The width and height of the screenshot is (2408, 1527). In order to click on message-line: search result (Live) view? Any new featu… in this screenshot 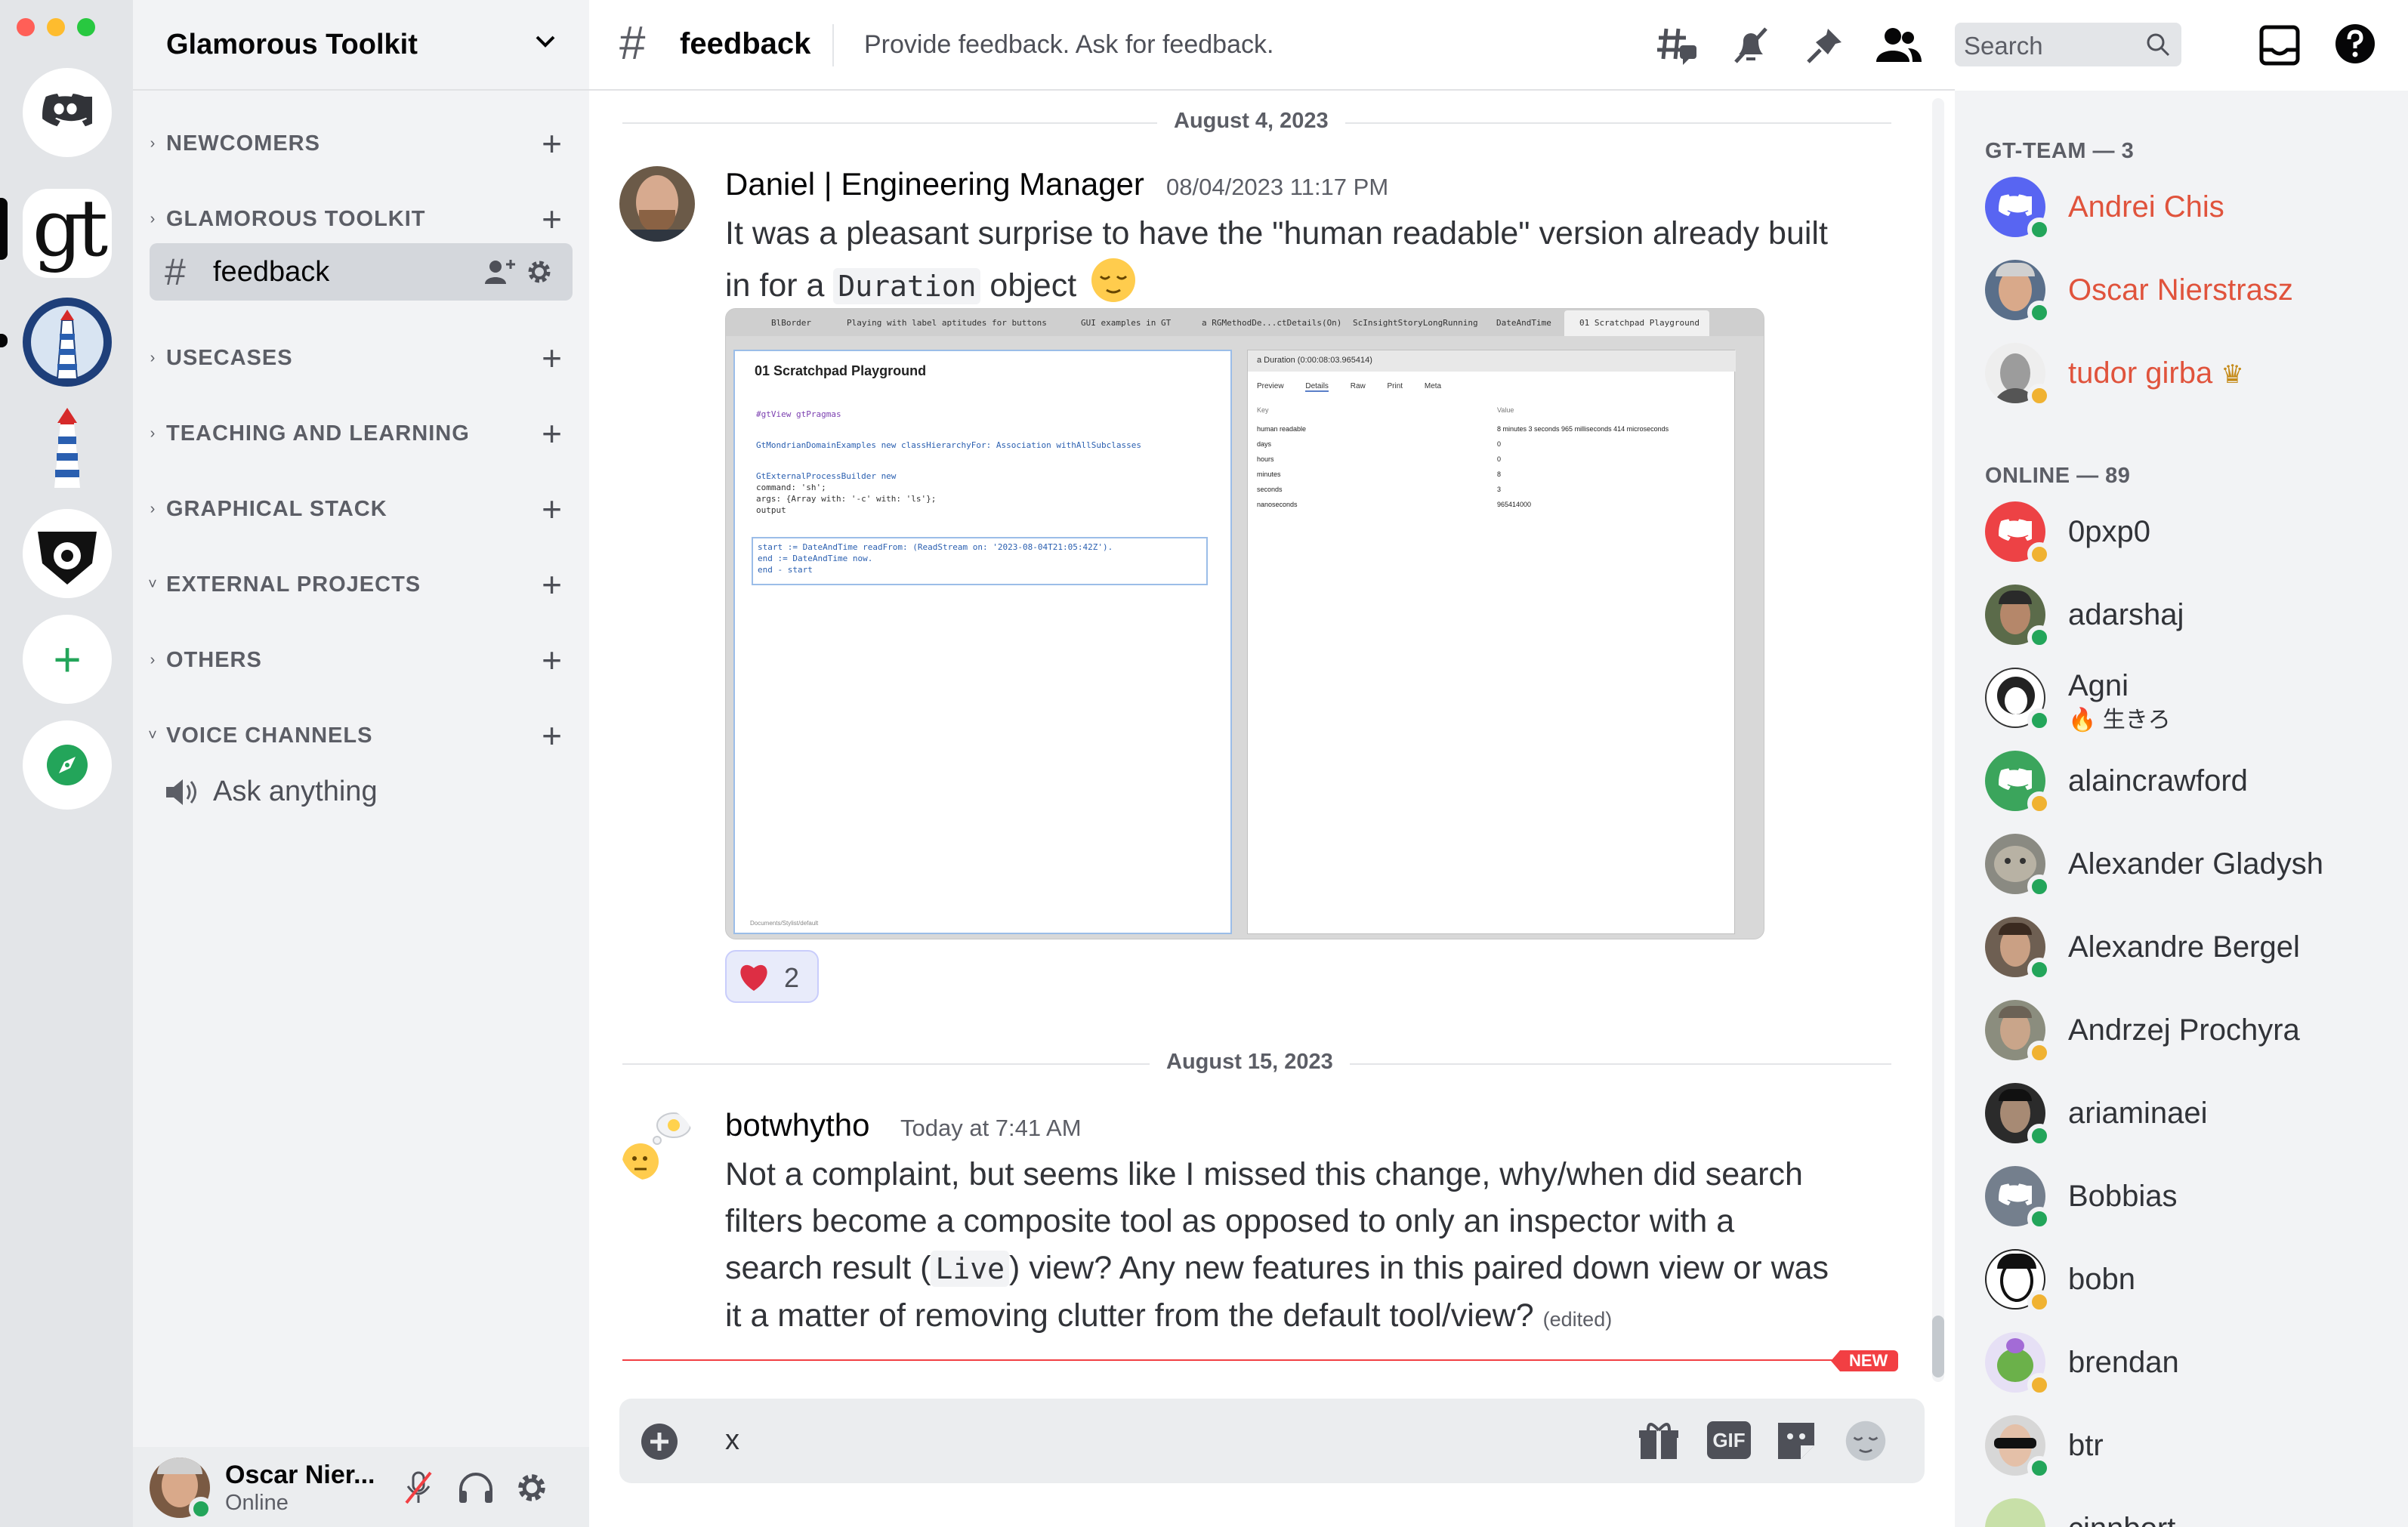, I will do `click(1299, 1268)`.